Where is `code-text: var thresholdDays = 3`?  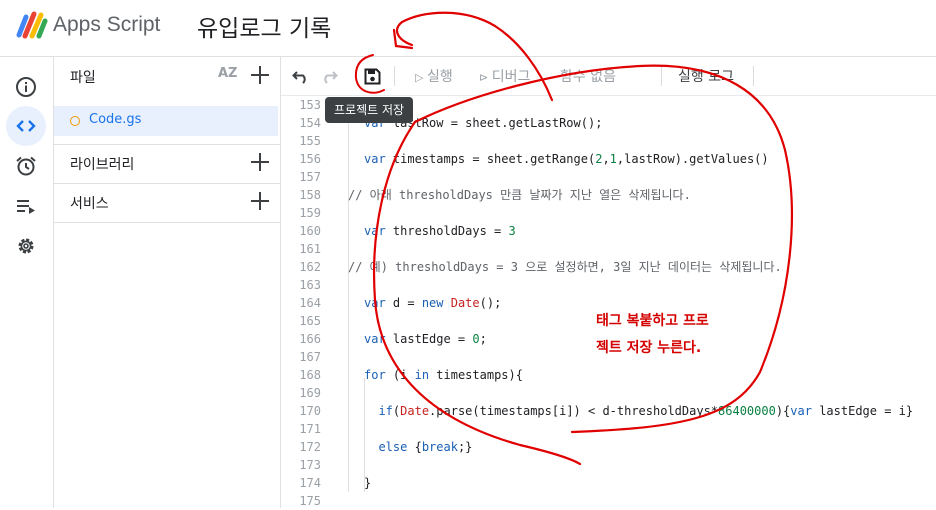
code-text: var thresholdDays = 3 is located at coordinates (440, 231).